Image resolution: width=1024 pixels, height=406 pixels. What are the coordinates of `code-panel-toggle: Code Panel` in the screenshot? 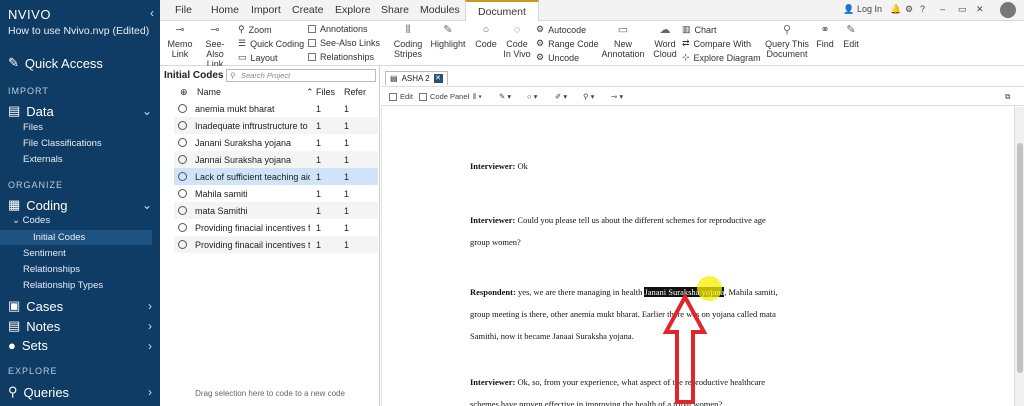 It's located at (444, 96).